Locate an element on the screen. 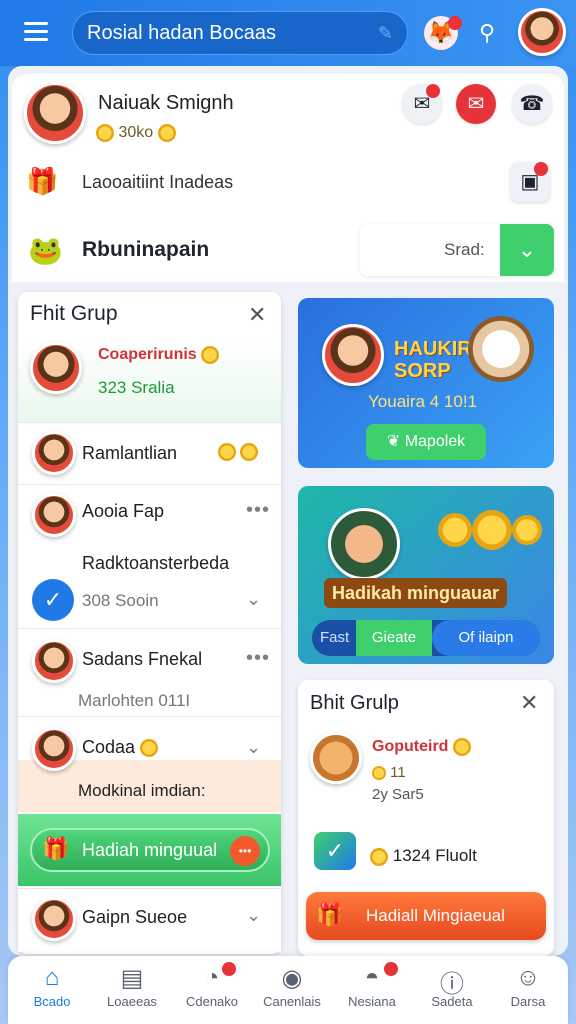 The width and height of the screenshot is (576, 1024). top-bar: Rosial hadan Bocaas ✎ 🦊 ⚲ is located at coordinates (288, 33).